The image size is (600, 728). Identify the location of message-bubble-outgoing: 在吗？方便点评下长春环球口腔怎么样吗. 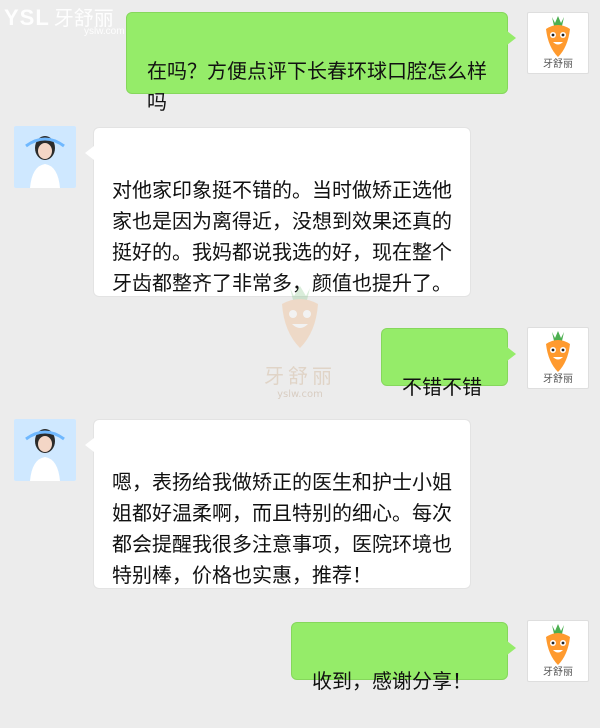
(321, 63).